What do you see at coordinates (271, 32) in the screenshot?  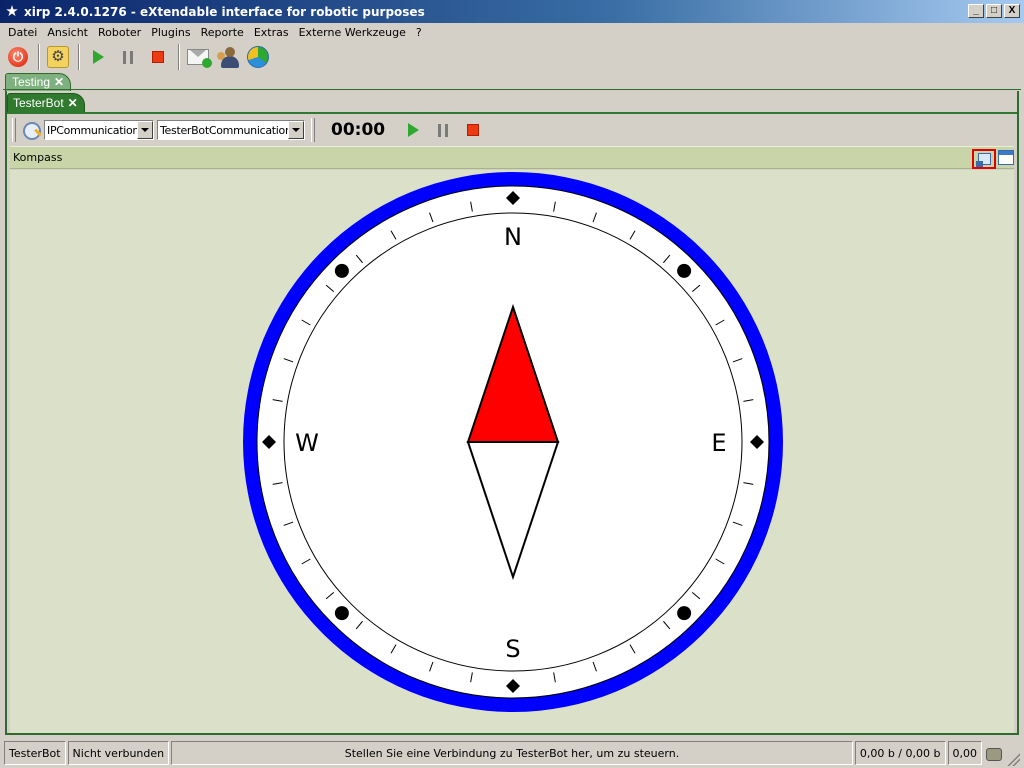 I see `menu-extras: Extras` at bounding box center [271, 32].